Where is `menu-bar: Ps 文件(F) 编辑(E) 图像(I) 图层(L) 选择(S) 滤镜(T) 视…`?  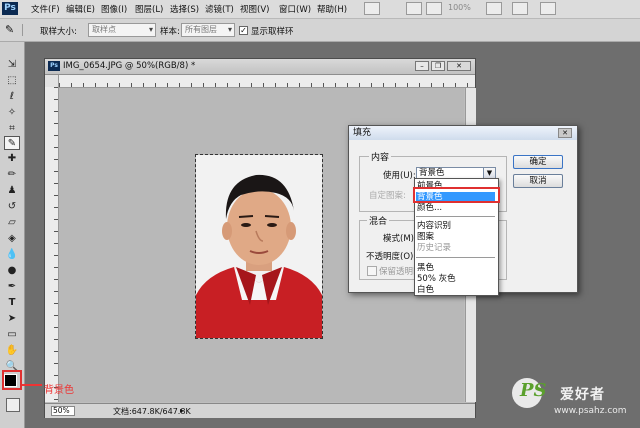 menu-bar: Ps 文件(F) 编辑(E) 图像(I) 图层(L) 选择(S) 滤镜(T) 视… is located at coordinates (320, 9).